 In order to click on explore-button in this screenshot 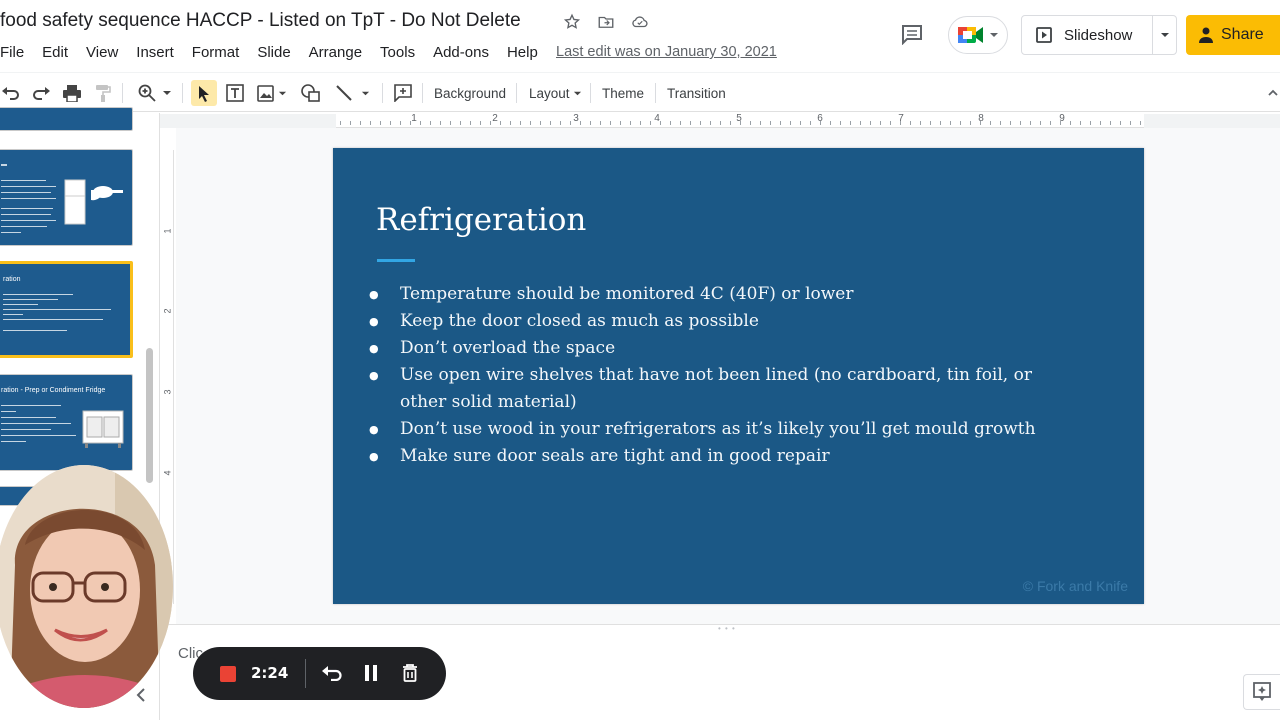, I will do `click(1261, 692)`.